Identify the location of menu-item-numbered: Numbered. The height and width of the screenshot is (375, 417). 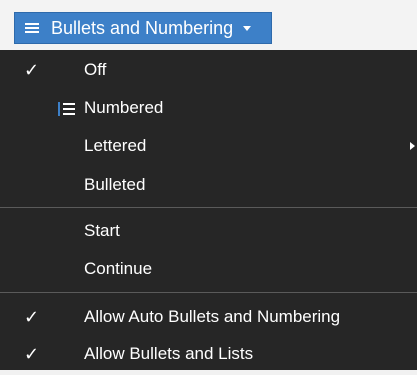
(208, 108).